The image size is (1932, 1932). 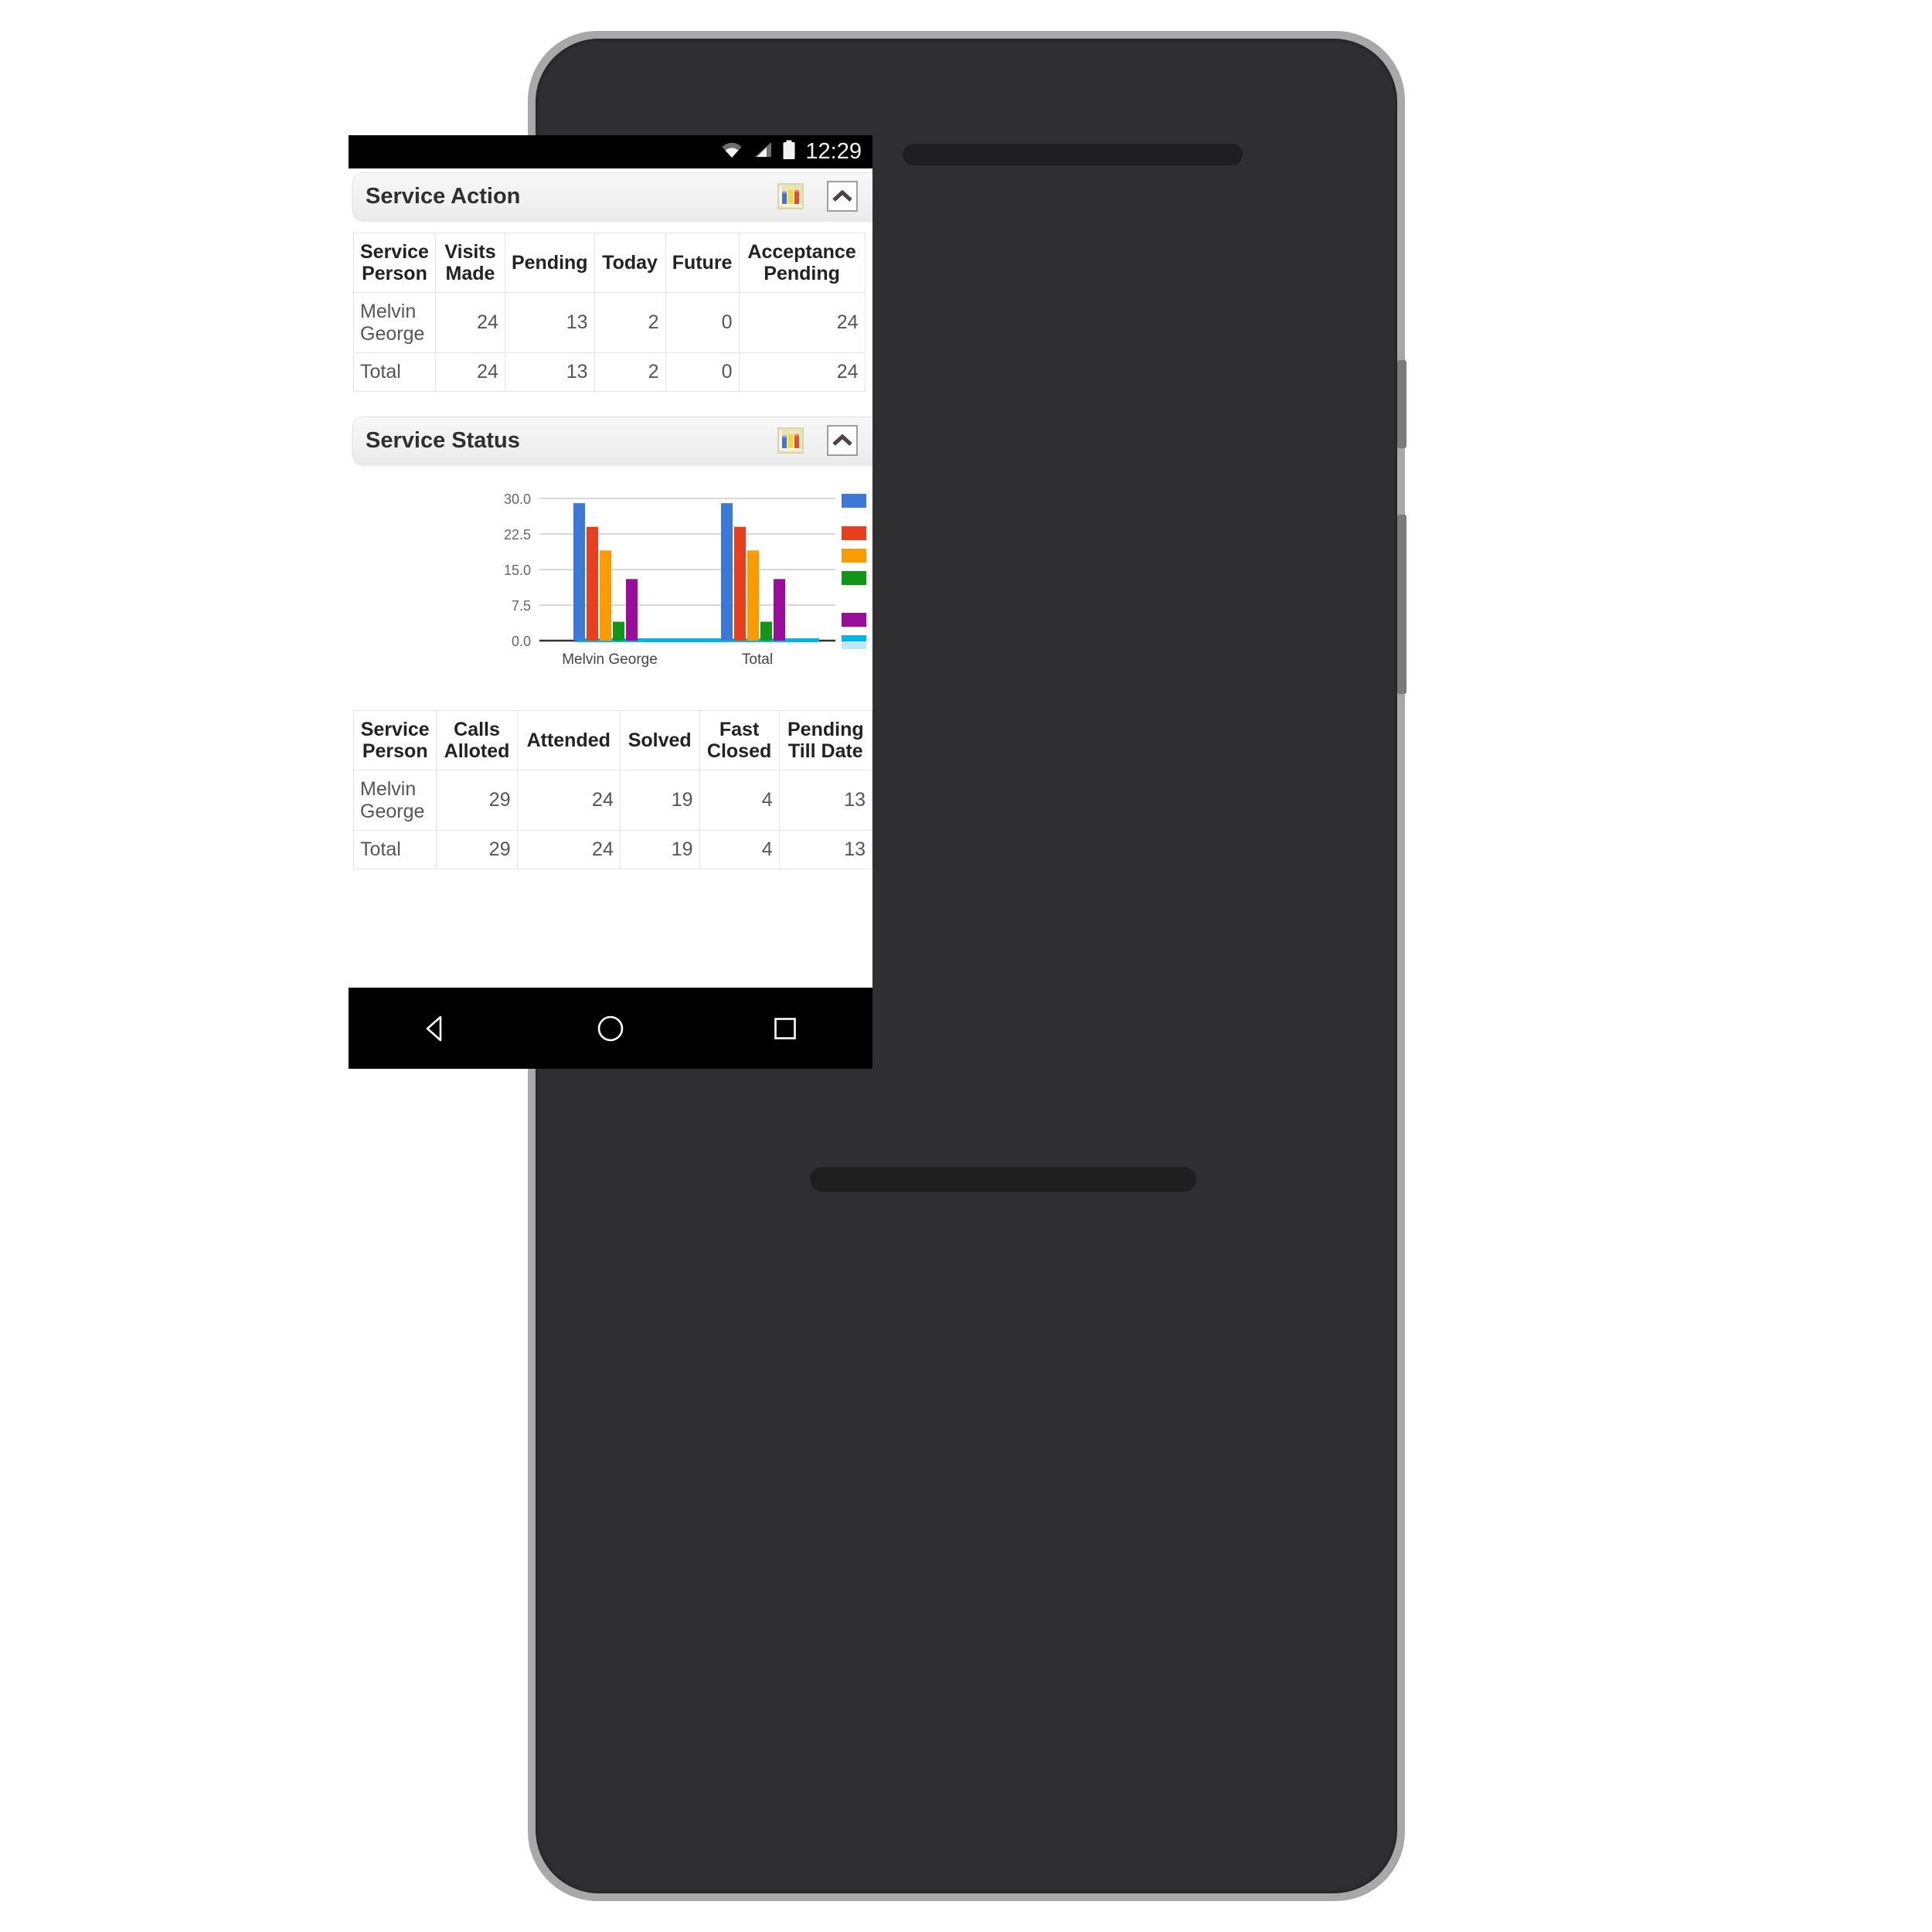 What do you see at coordinates (517, 535) in the screenshot?
I see `ytick-22-5: 22.5` at bounding box center [517, 535].